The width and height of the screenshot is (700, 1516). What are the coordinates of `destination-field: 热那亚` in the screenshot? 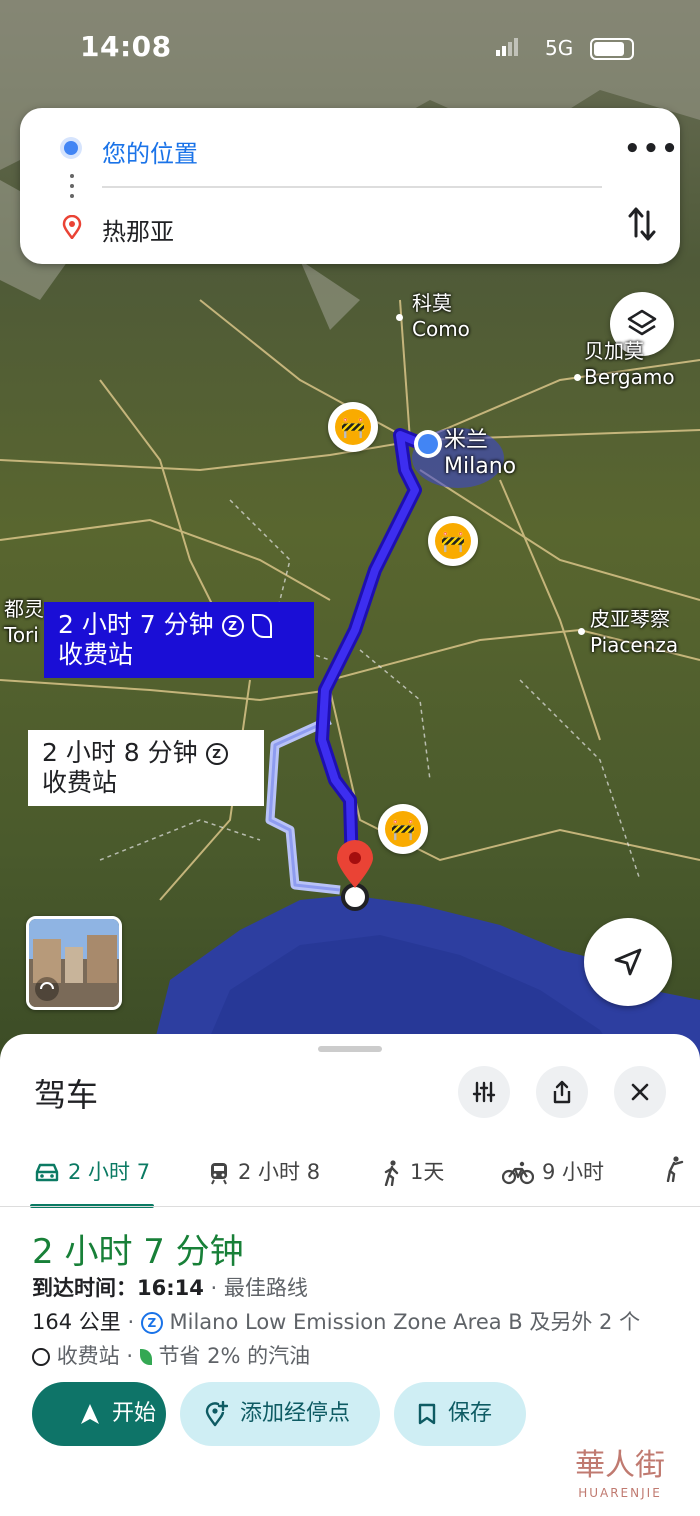 It's located at (138, 229).